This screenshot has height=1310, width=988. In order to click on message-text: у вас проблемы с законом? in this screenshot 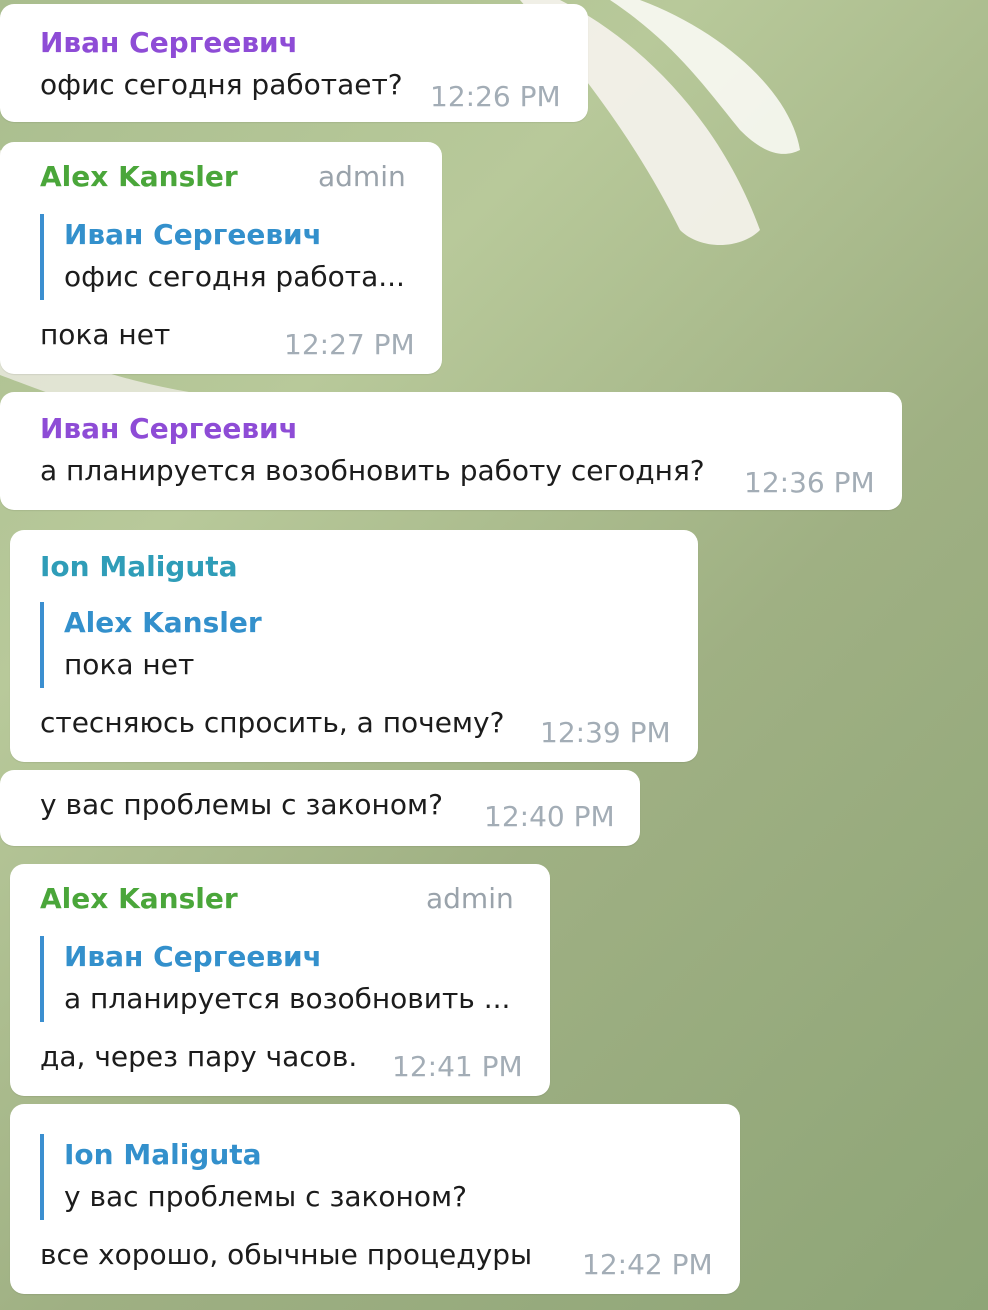, I will do `click(241, 804)`.